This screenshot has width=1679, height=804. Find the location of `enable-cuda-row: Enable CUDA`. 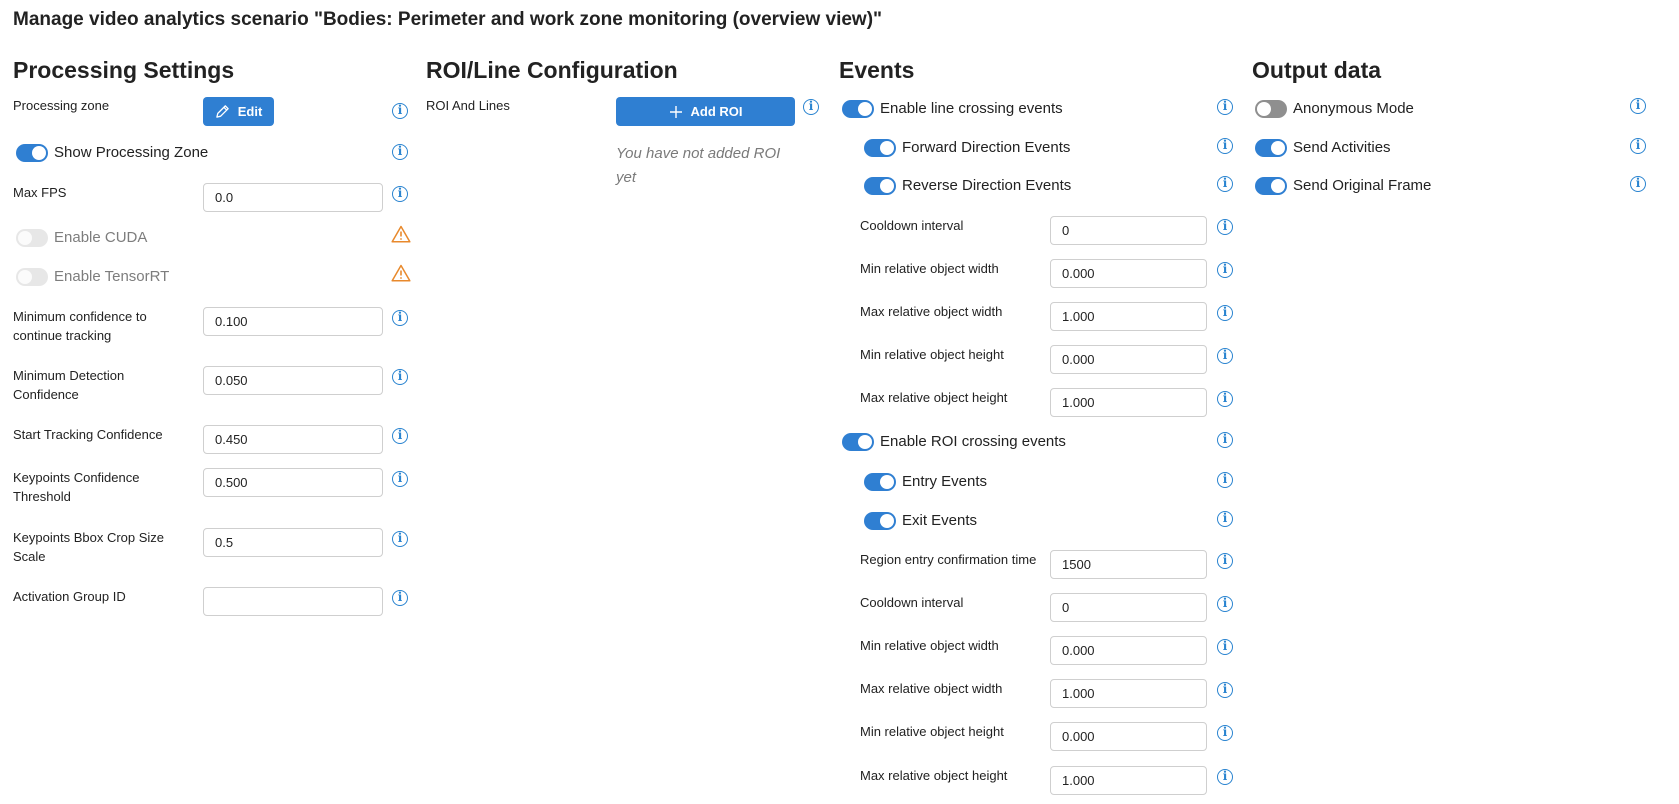

enable-cuda-row: Enable CUDA is located at coordinates (213, 246).